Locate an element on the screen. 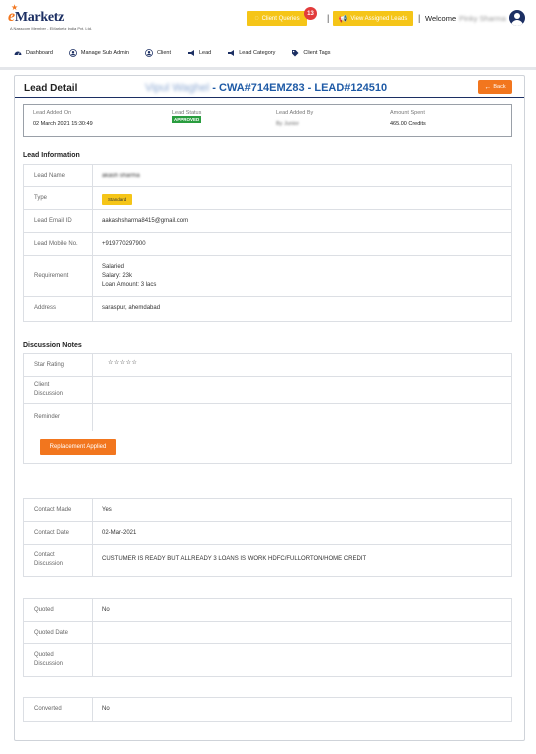 The height and width of the screenshot is (754, 536). lead-code: LEAD#124510 is located at coordinates (351, 88).